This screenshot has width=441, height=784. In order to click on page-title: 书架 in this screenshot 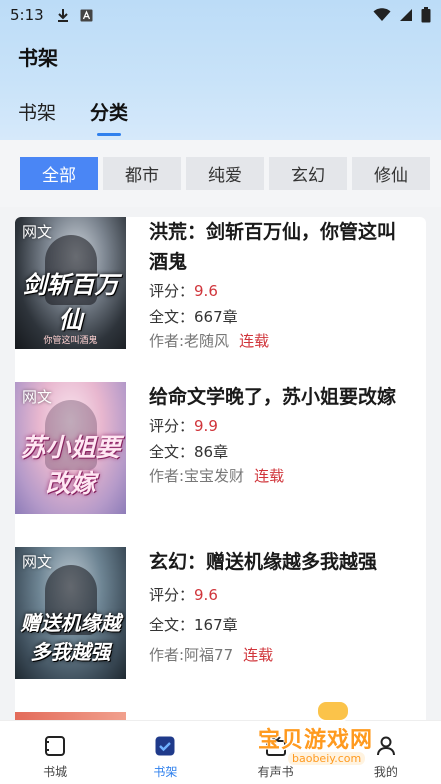, I will do `click(38, 58)`.